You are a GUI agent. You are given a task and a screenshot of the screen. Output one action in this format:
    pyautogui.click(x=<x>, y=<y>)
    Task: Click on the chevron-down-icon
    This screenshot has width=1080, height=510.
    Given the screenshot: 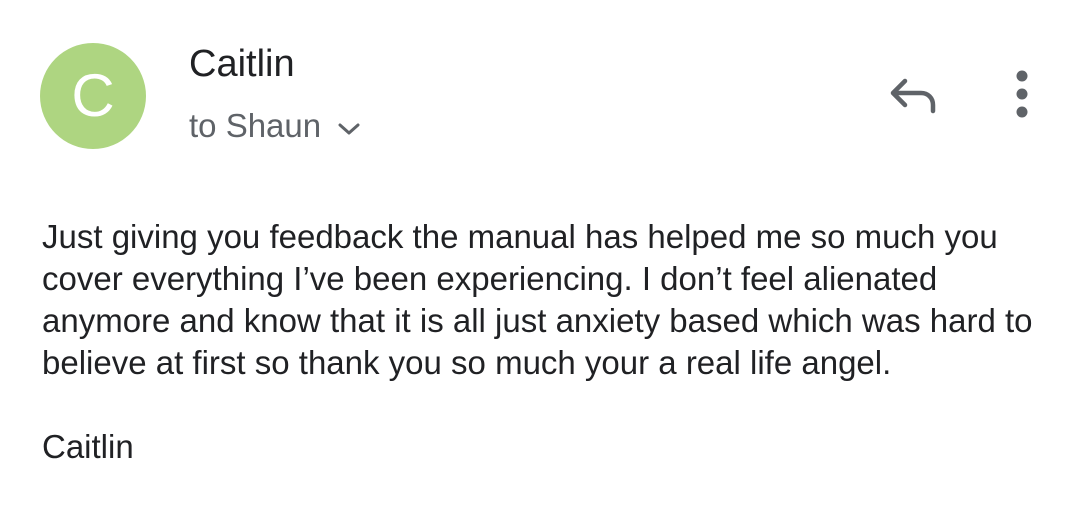 What is the action you would take?
    pyautogui.click(x=349, y=129)
    